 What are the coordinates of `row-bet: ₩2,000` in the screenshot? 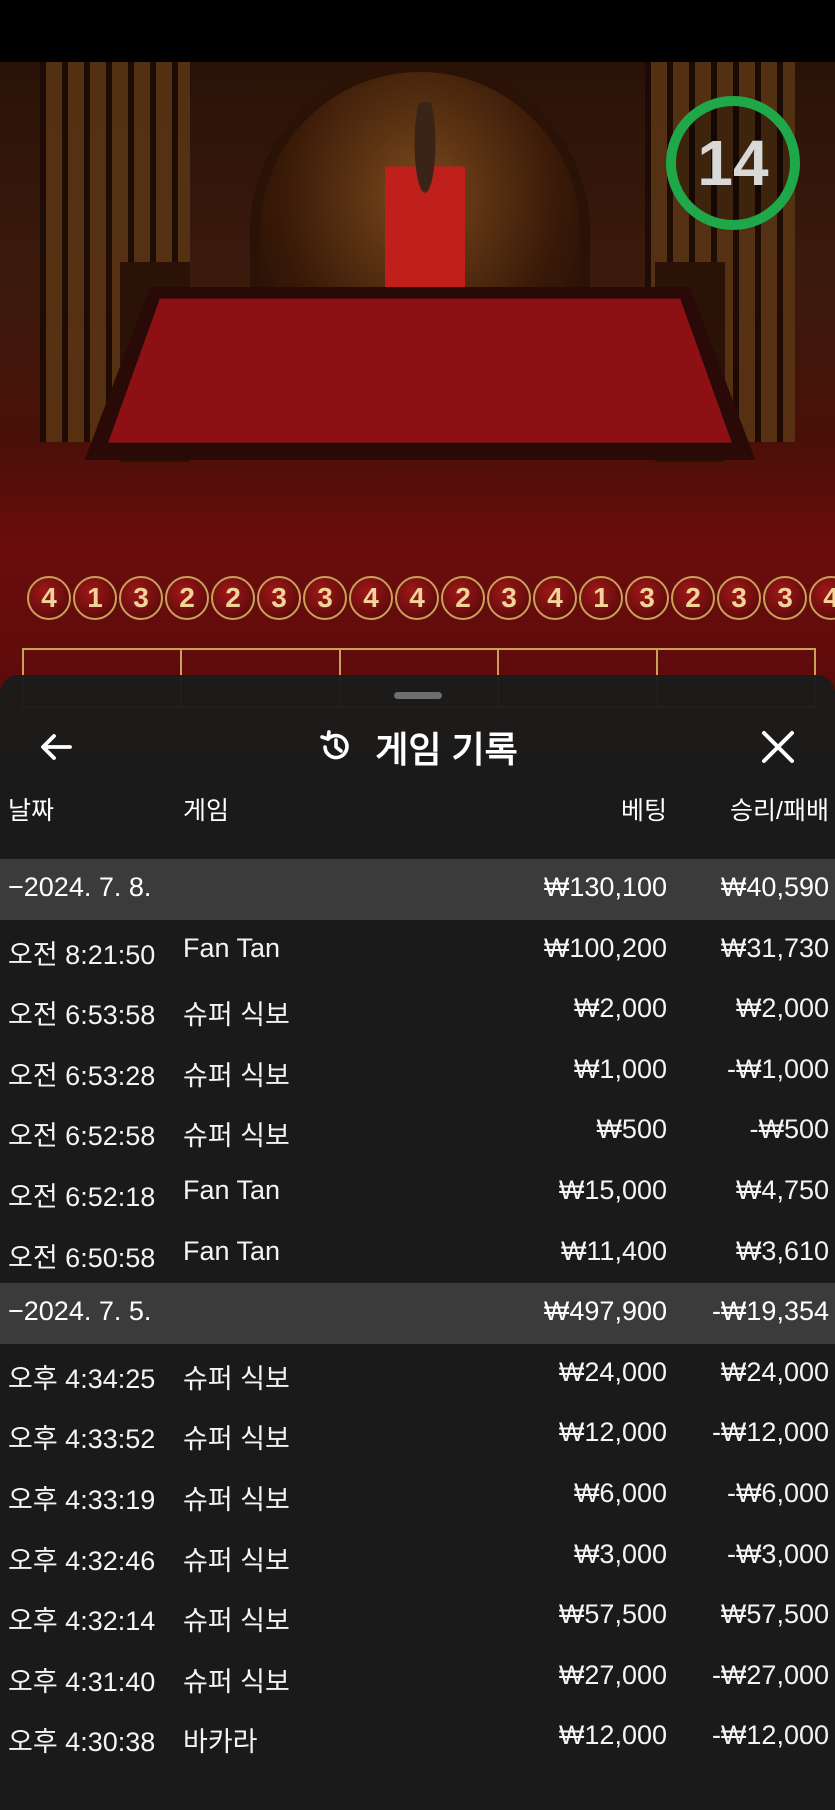 It's located at (620, 1008).